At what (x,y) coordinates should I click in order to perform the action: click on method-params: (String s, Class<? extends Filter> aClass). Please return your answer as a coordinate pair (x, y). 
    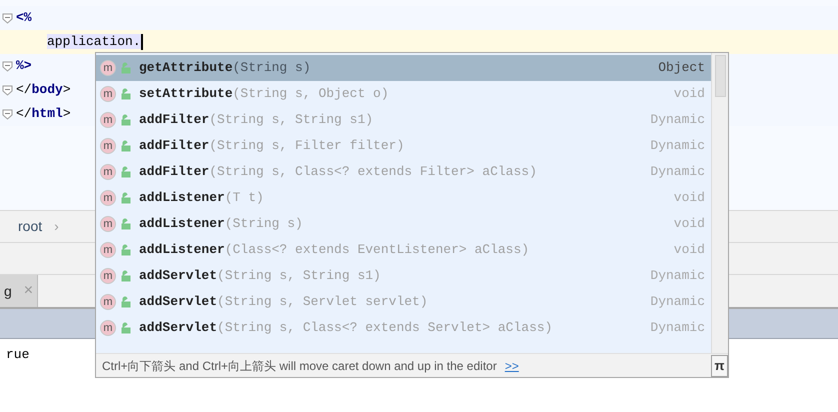
    Looking at the image, I should click on (373, 172).